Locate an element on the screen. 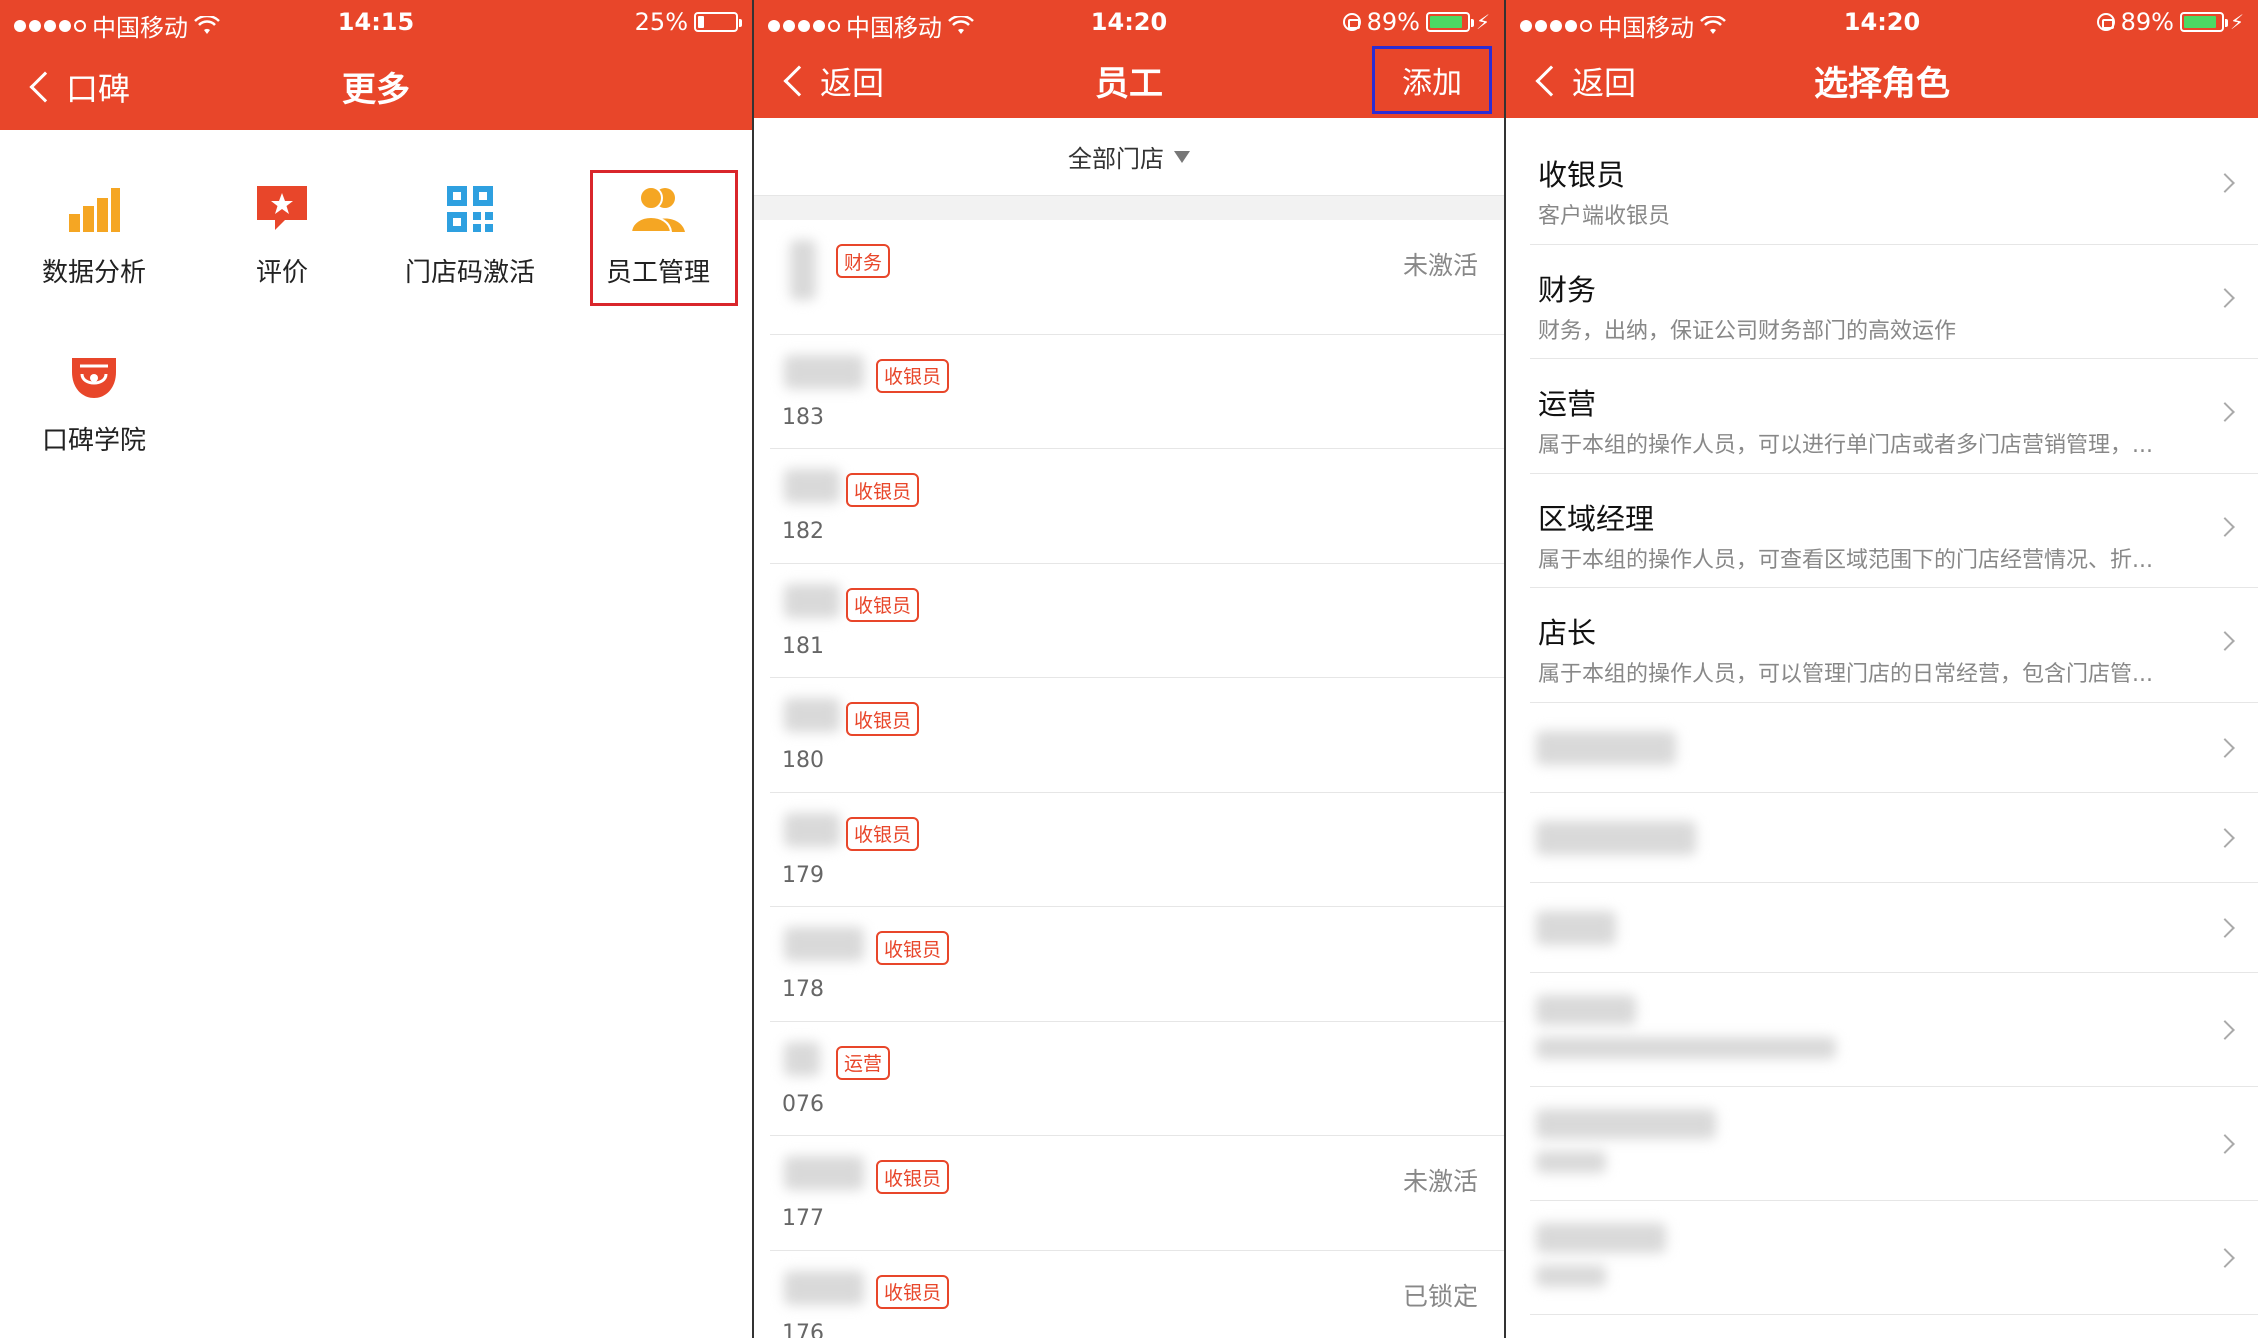 This screenshot has width=2258, height=1338. dropdown-triangle-icon is located at coordinates (1182, 156).